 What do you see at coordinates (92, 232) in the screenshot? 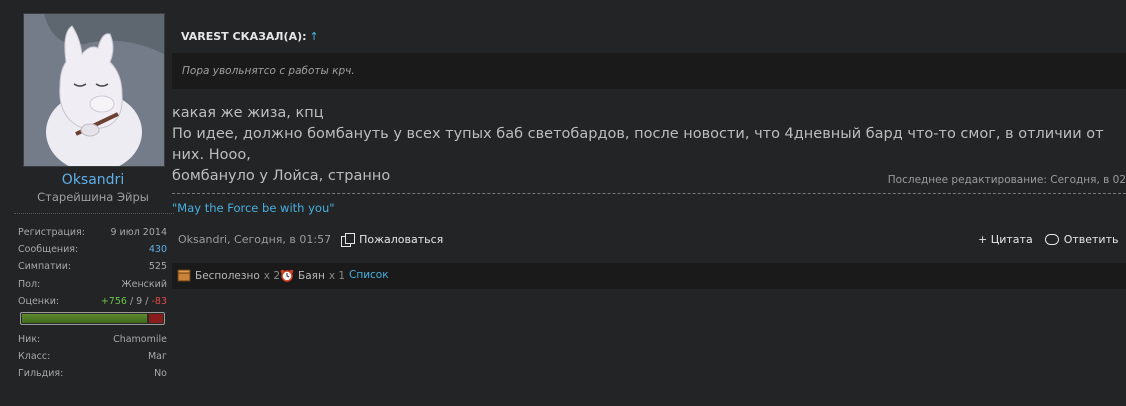
I see `stat-registration: Регистрация: 9 июл 2014` at bounding box center [92, 232].